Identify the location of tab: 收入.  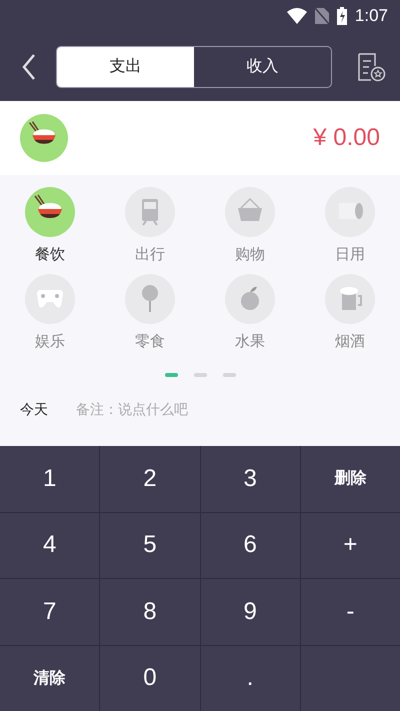
(262, 66).